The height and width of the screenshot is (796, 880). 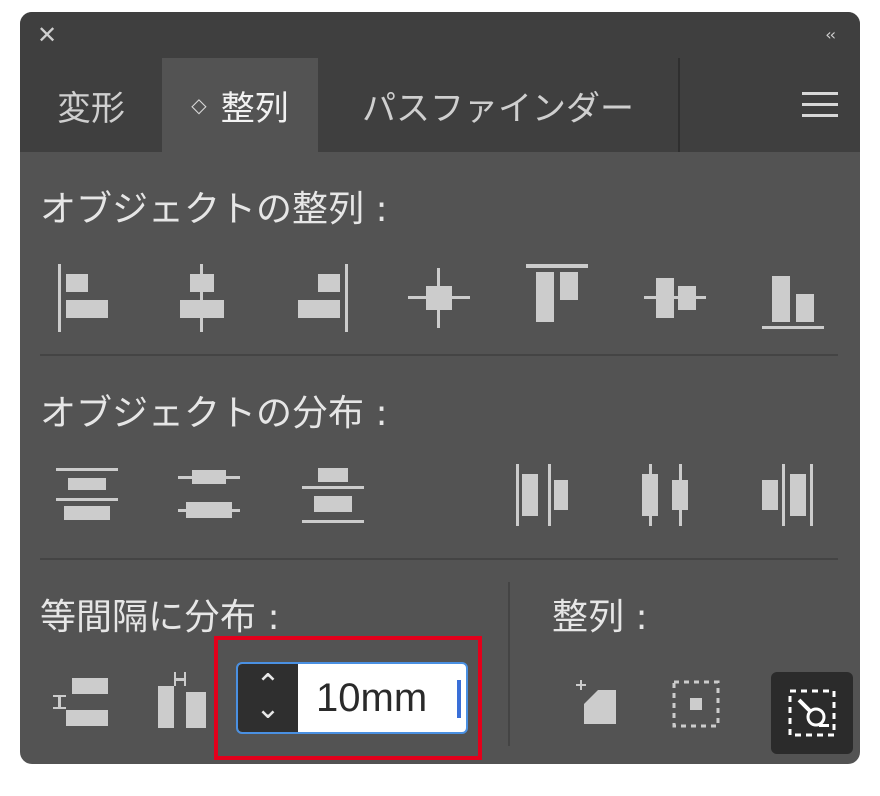 I want to click on align-right-icon, so click(x=322, y=298).